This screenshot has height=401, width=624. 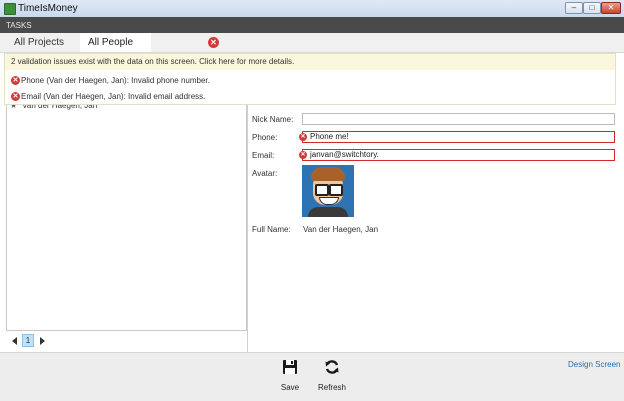 I want to click on nick-name-label: Nick Name:, so click(x=273, y=119).